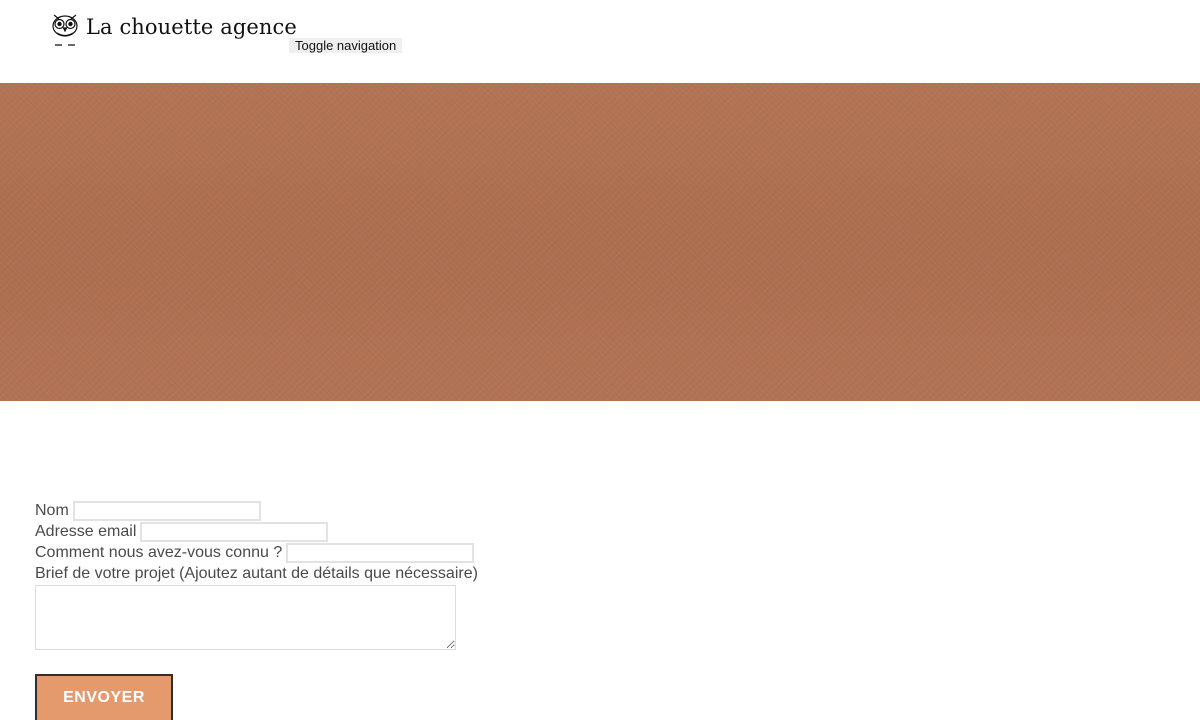 This screenshot has height=720, width=1200. What do you see at coordinates (86, 531) in the screenshot?
I see `email-label: Adresse email` at bounding box center [86, 531].